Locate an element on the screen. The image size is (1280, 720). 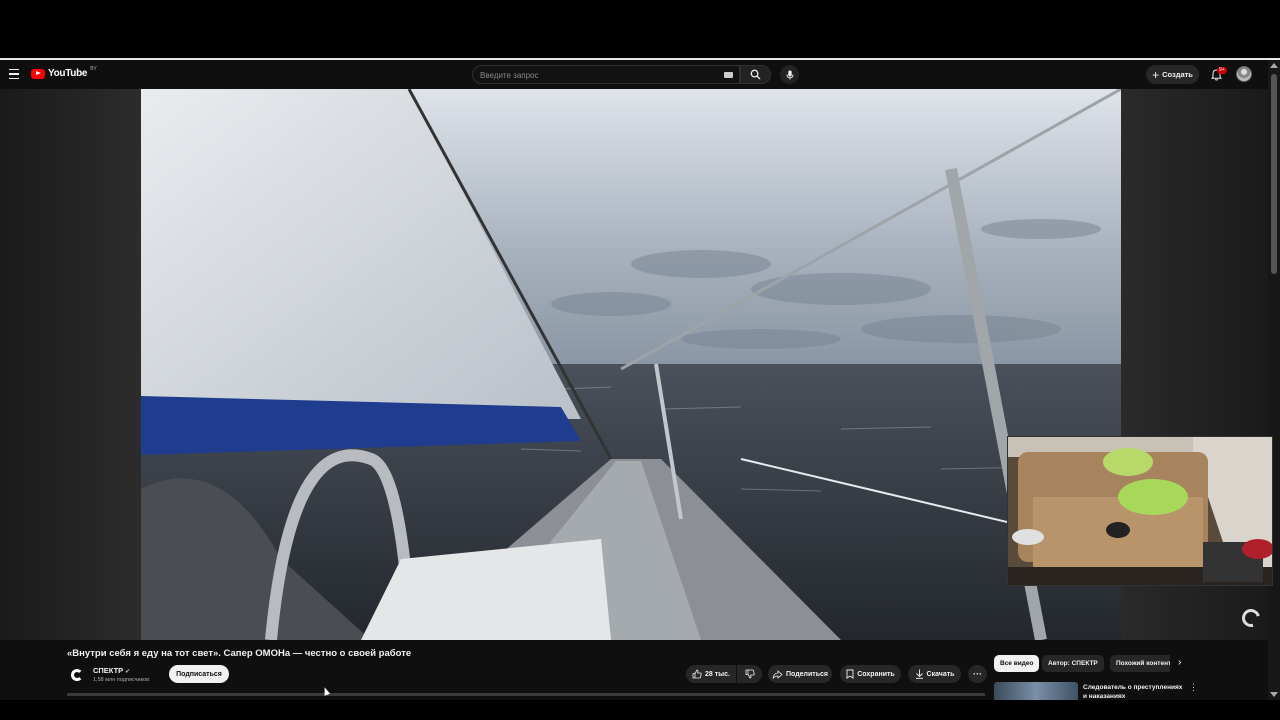
share-button: Поделиться is located at coordinates (800, 674).